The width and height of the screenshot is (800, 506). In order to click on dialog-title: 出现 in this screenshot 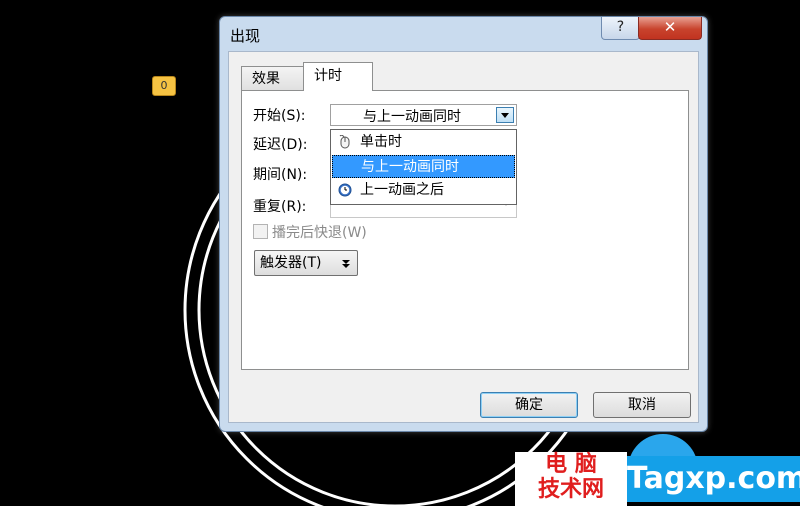, I will do `click(245, 36)`.